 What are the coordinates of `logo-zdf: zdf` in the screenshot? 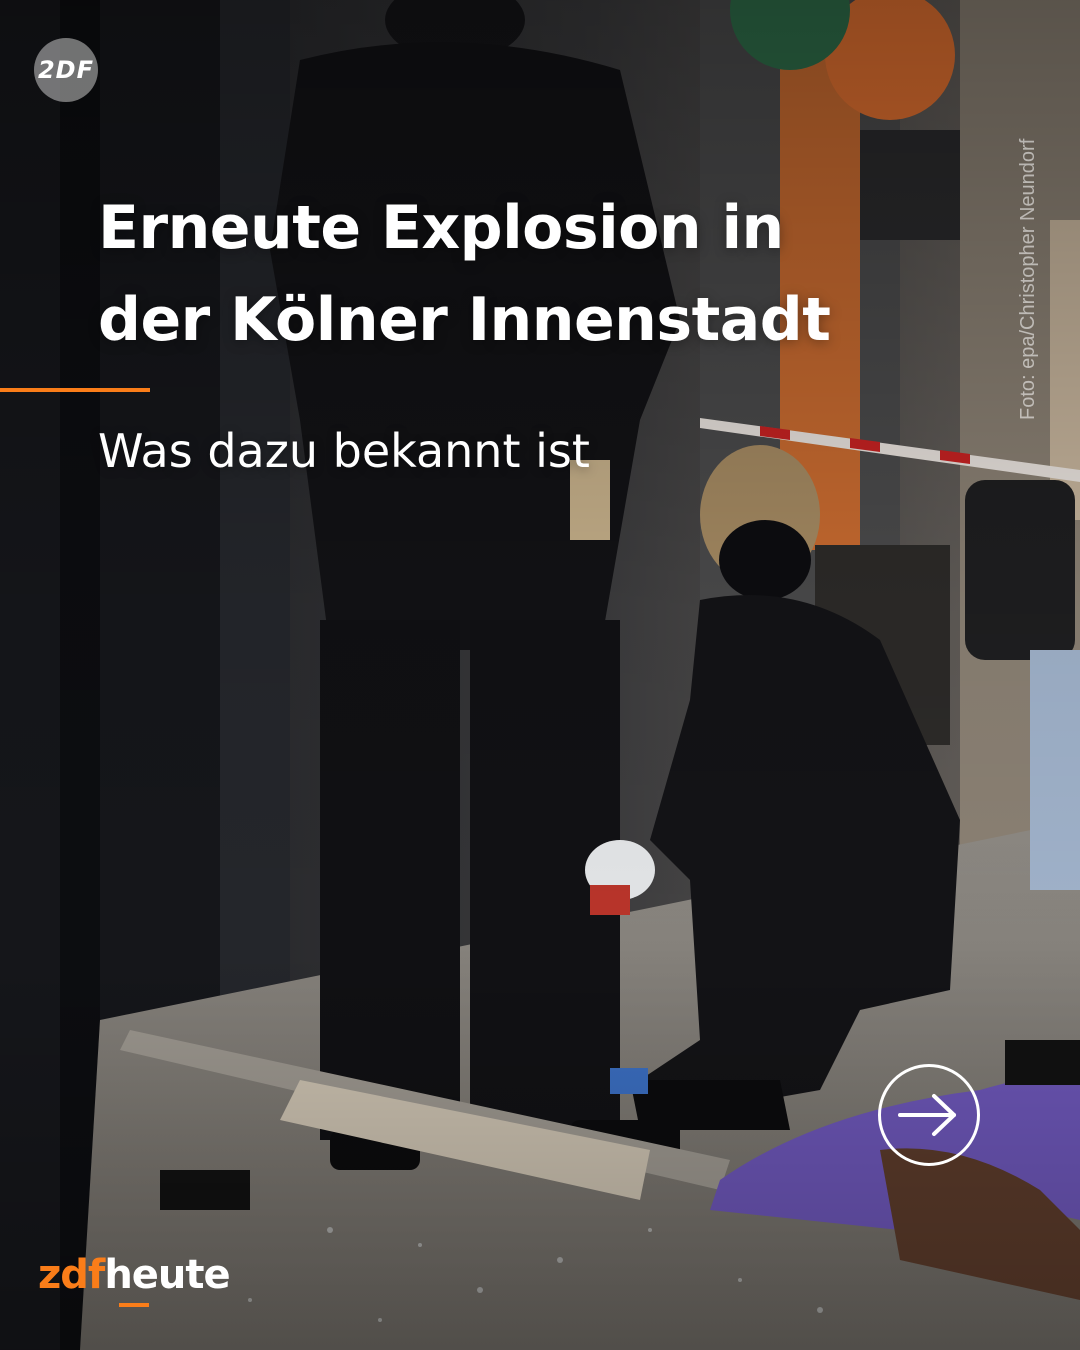 It's located at (71, 1275).